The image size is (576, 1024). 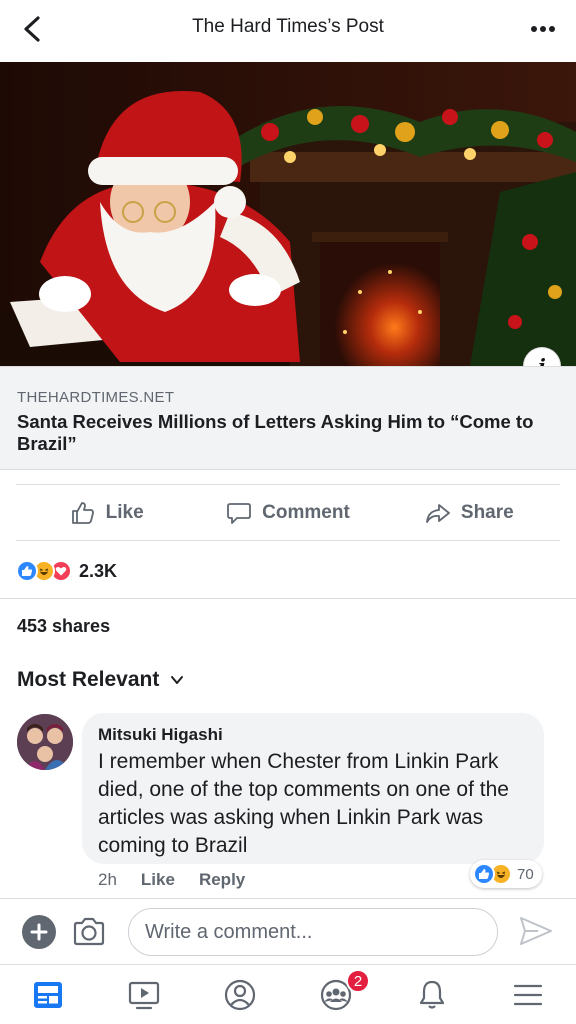 I want to click on more-options-icon, so click(x=543, y=29).